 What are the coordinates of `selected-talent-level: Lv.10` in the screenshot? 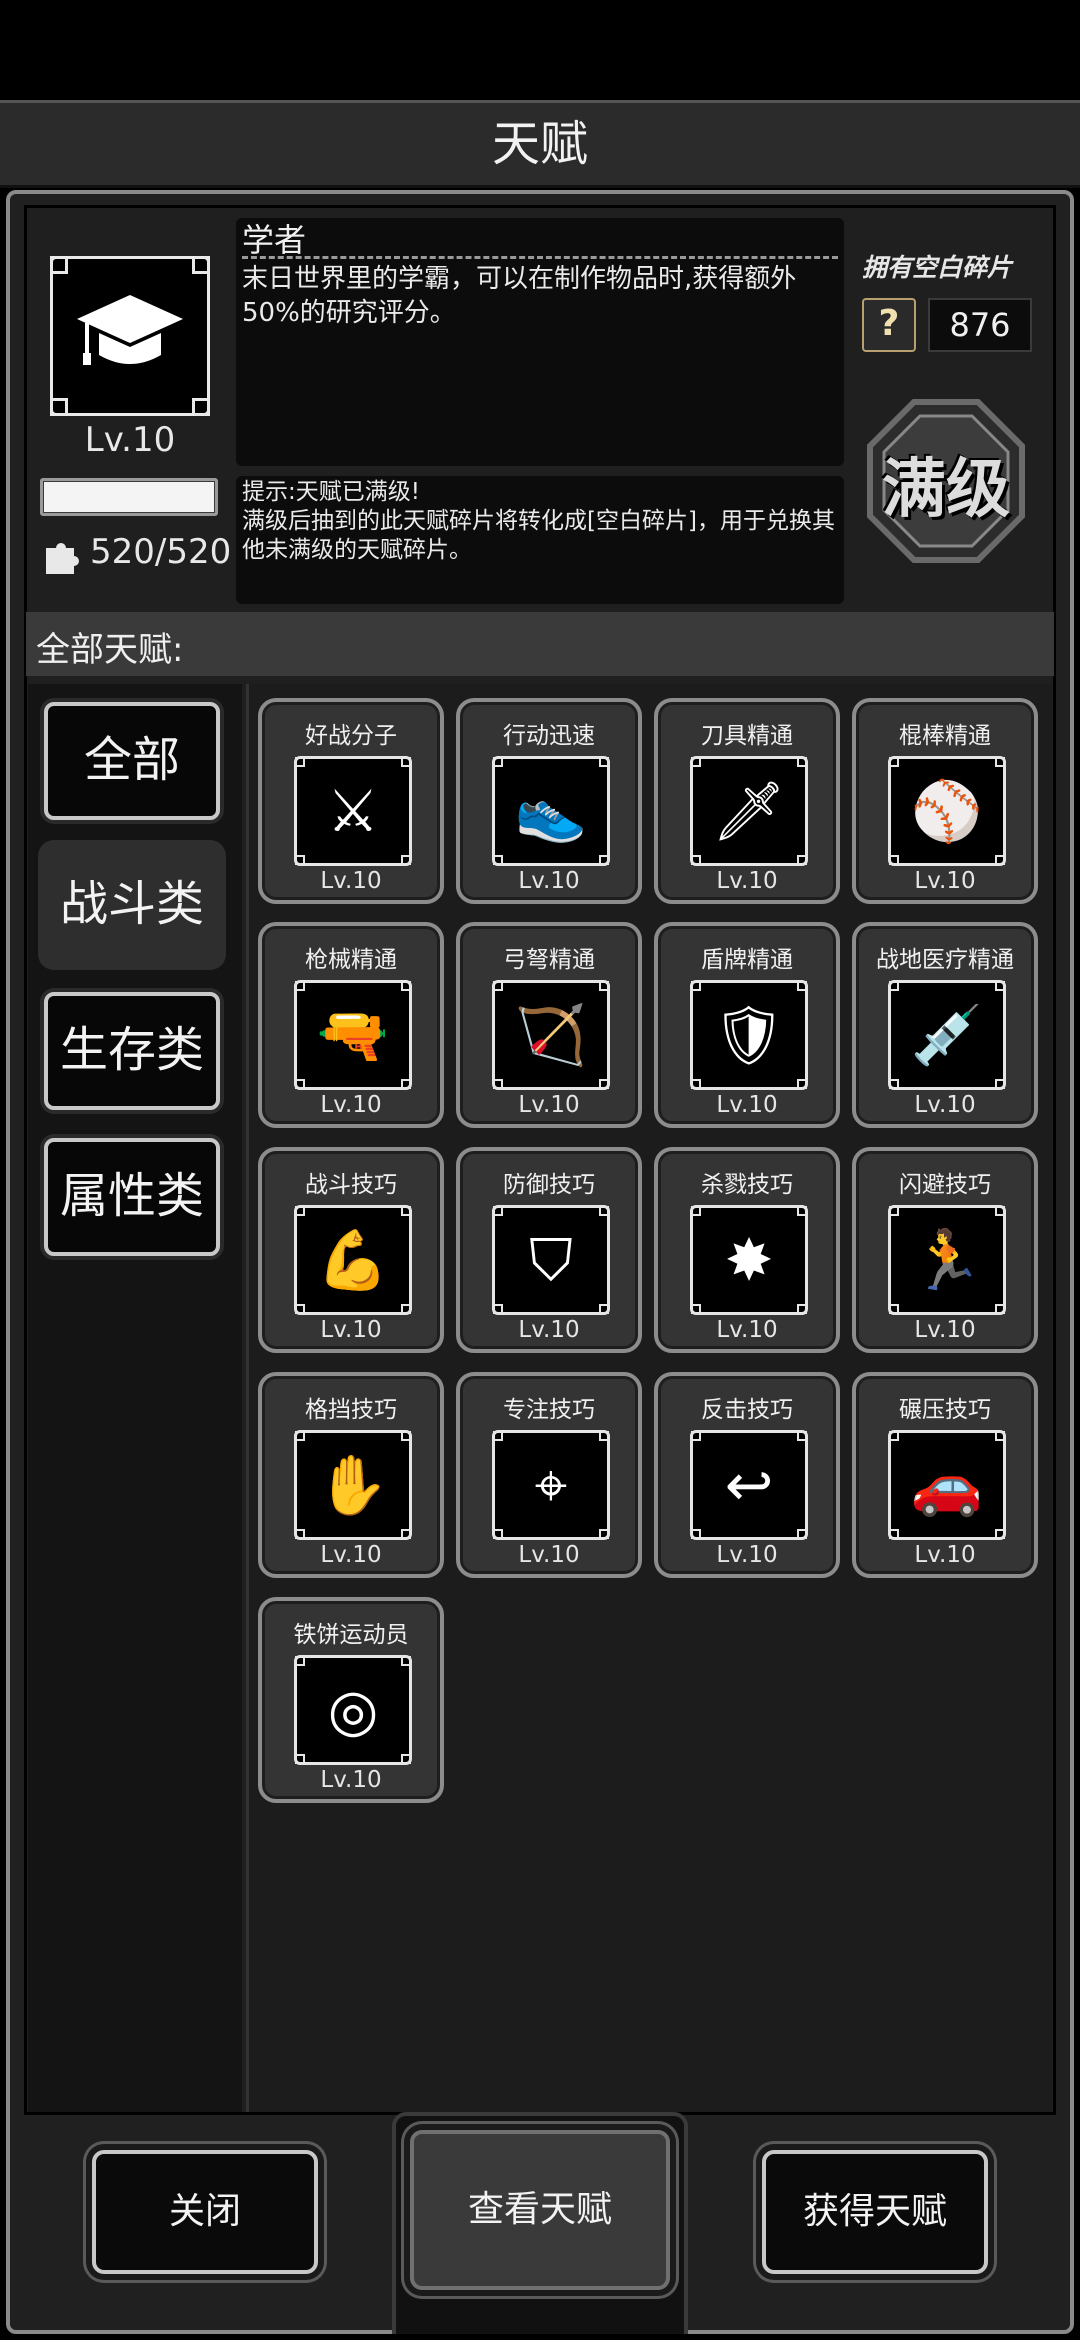 It's located at (130, 440).